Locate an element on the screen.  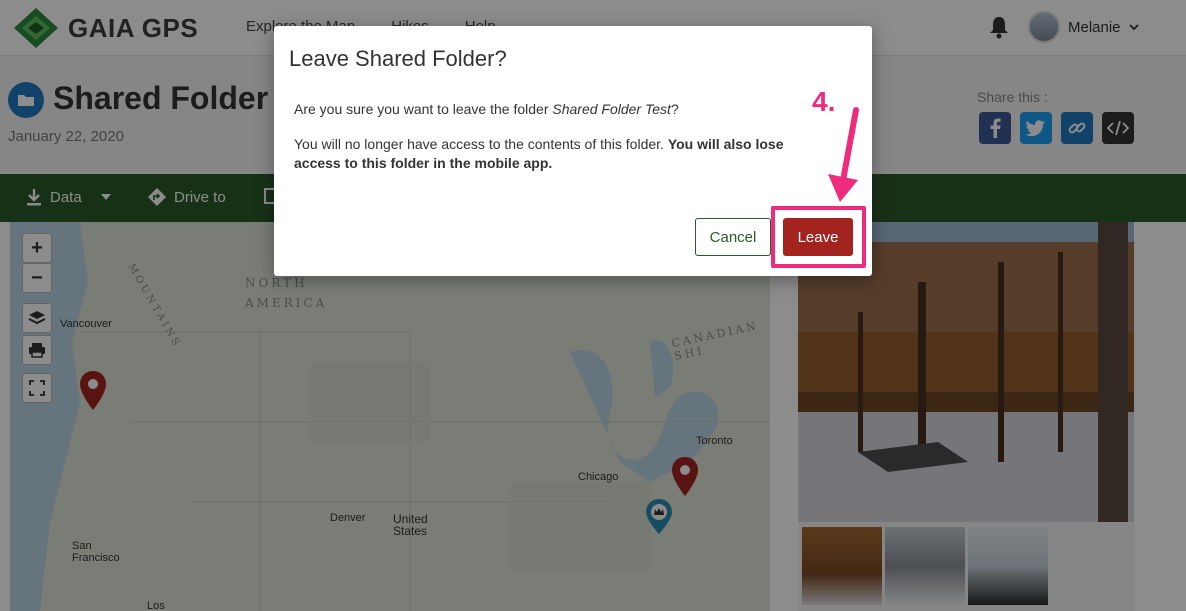
confirm-text-suffix: ? is located at coordinates (674, 109).